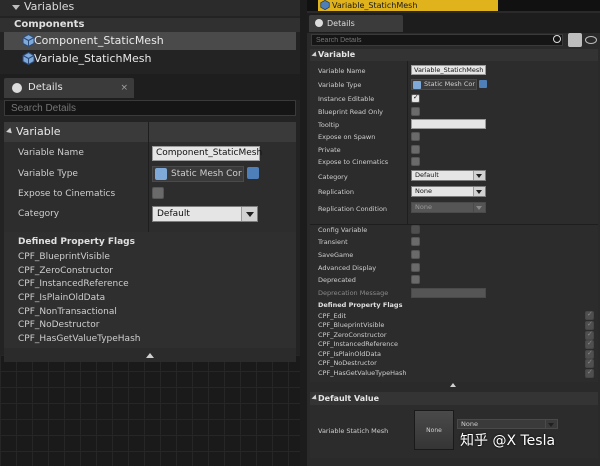 The image size is (600, 466). I want to click on variable-item-component-staticmesh: Component_StaticMesh, so click(150, 41).